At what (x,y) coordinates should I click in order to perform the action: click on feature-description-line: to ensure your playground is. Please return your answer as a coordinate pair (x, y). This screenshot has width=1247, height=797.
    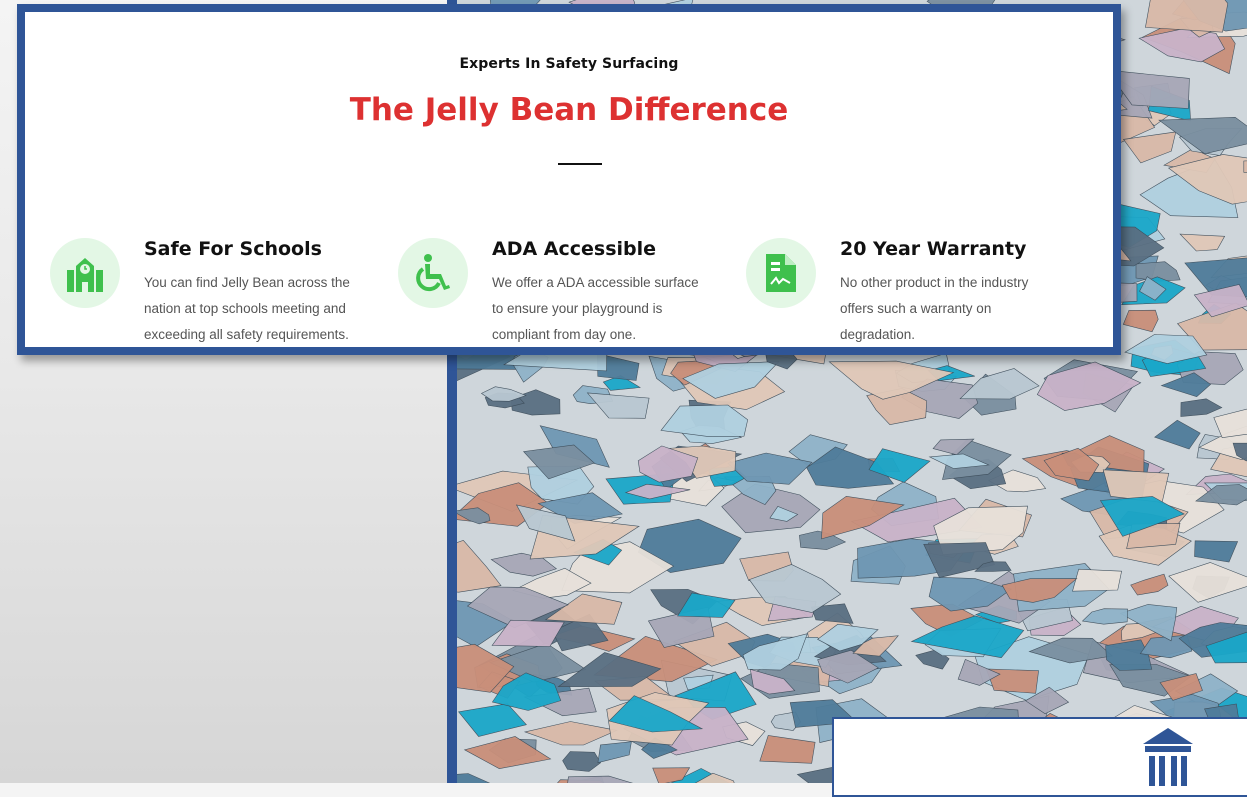
    Looking at the image, I should click on (612, 309).